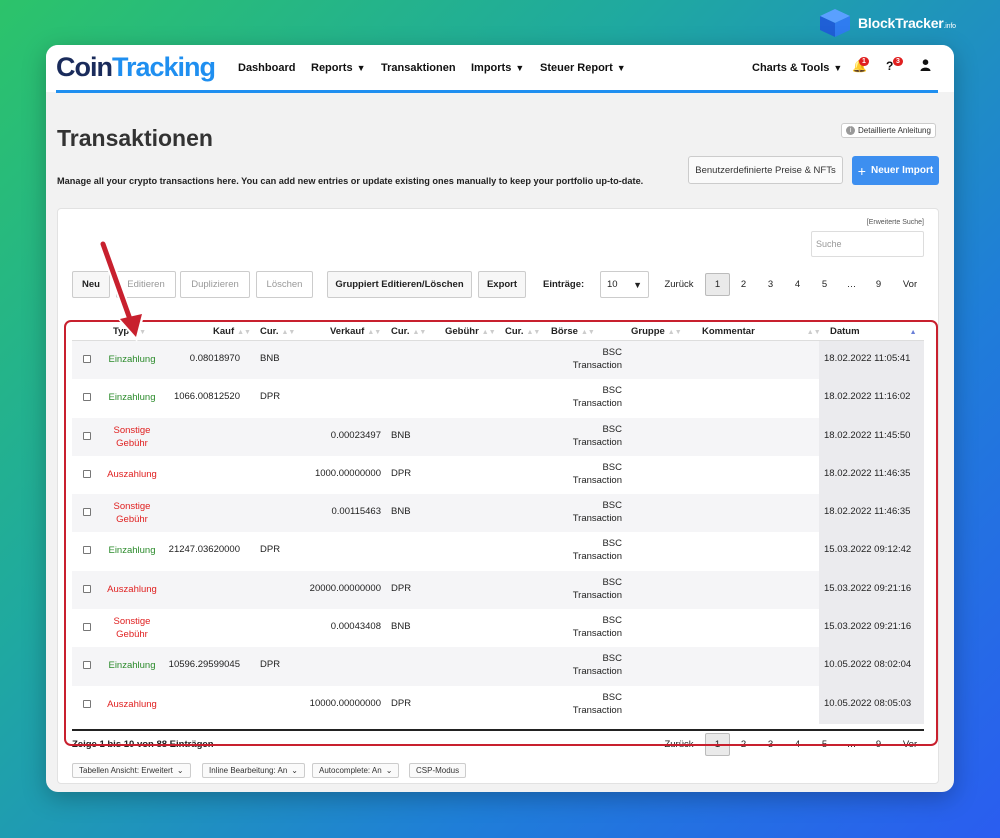 This screenshot has height=838, width=1000. What do you see at coordinates (624, 284) in the screenshot?
I see `entries-select: 10 ▼` at bounding box center [624, 284].